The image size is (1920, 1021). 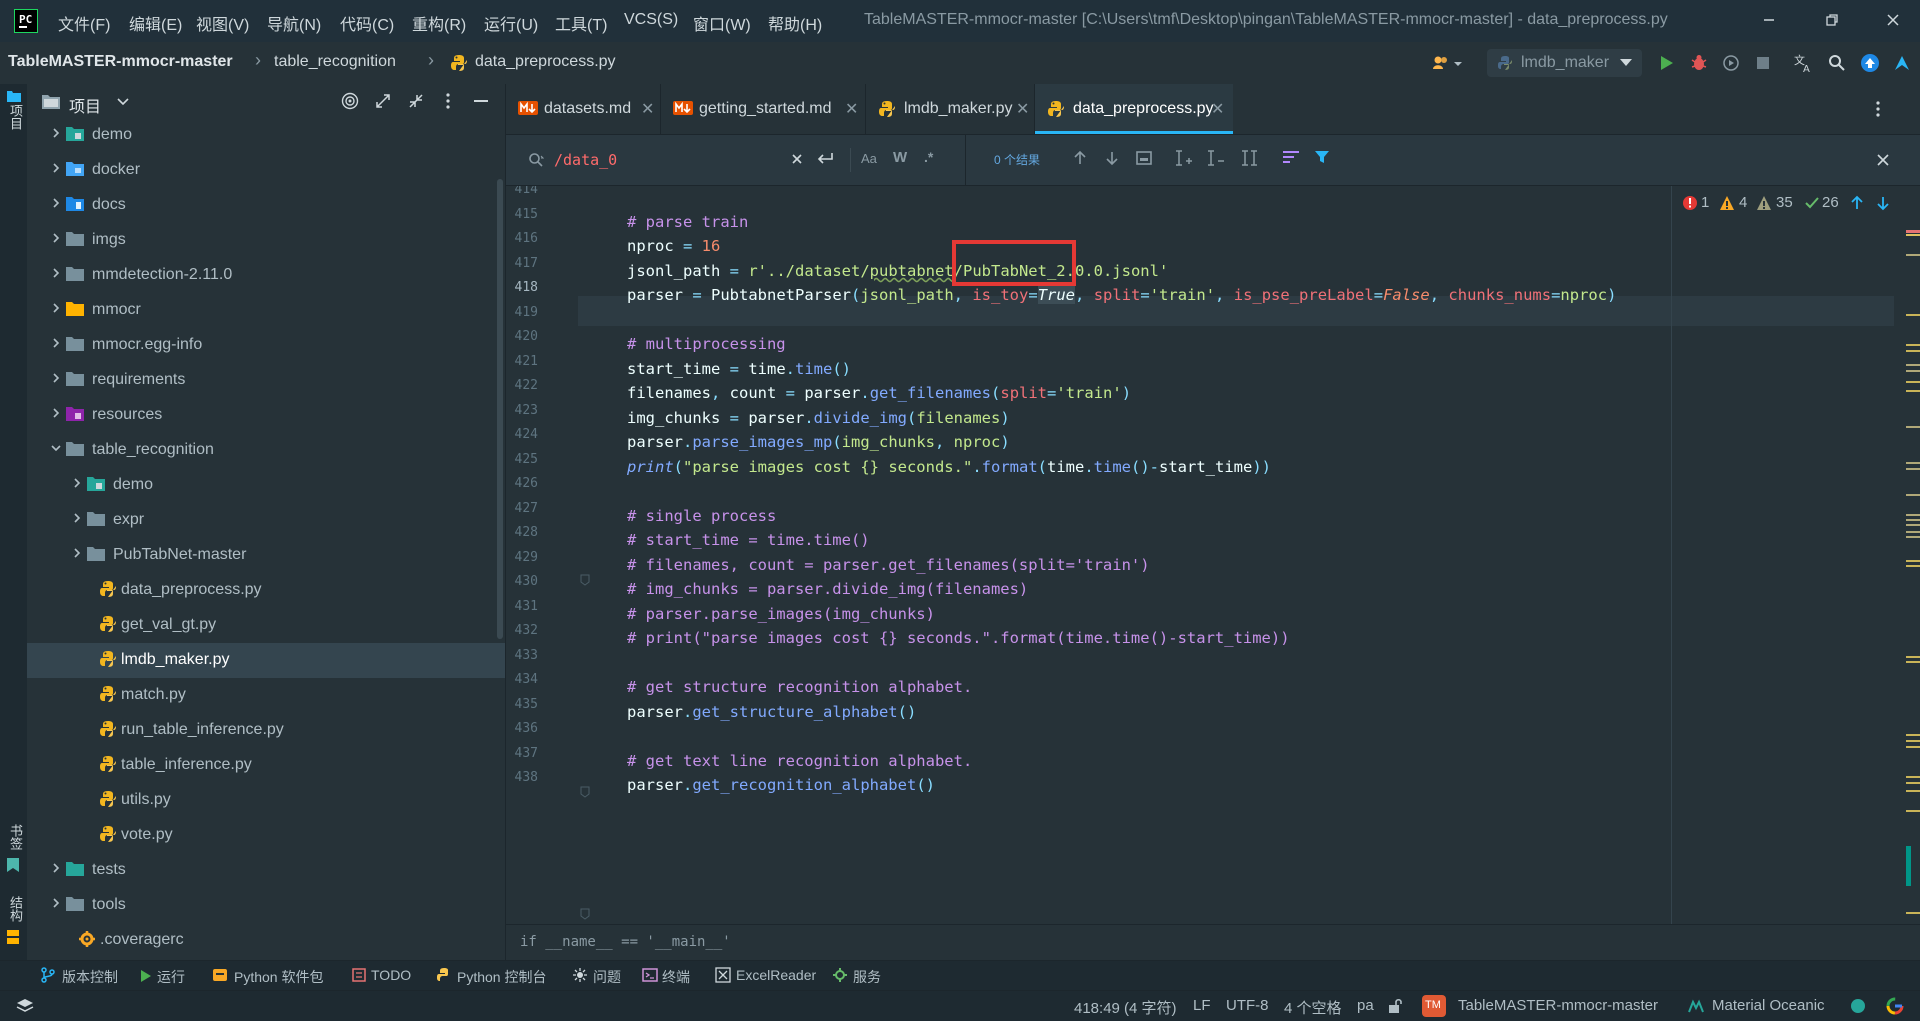 I want to click on tool-services: 服务, so click(x=867, y=977).